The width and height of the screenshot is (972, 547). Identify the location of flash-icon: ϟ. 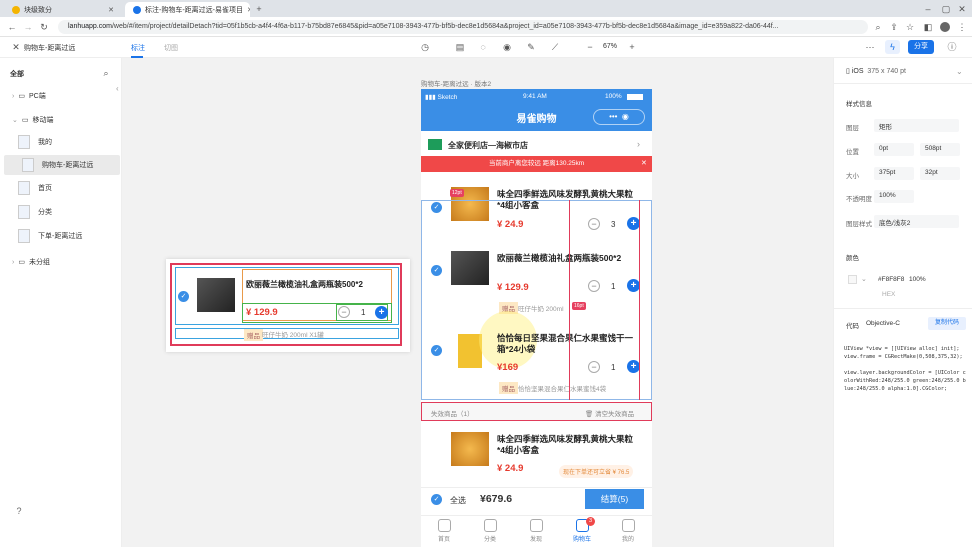
(892, 47).